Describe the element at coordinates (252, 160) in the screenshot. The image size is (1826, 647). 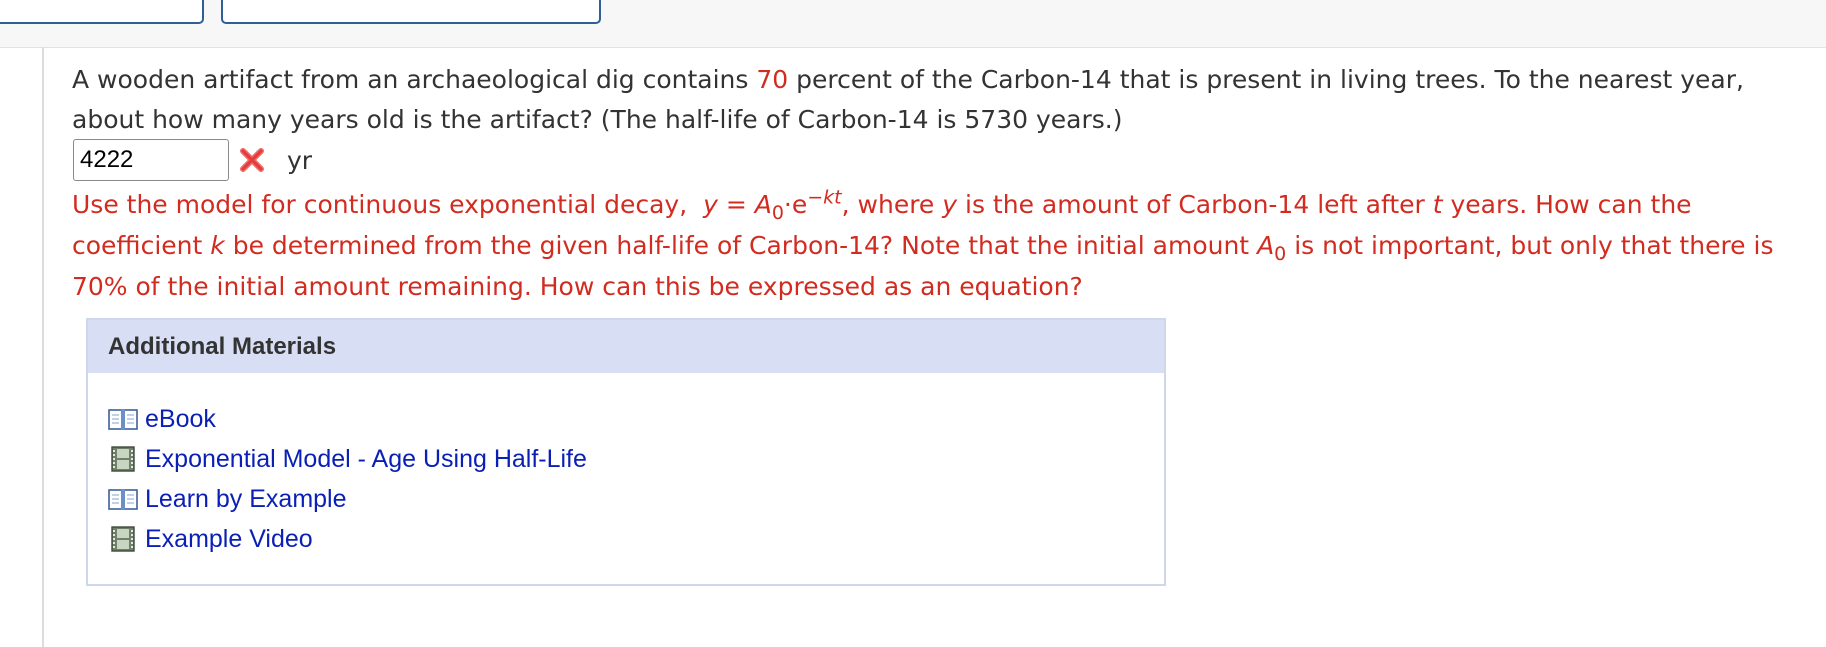
I see `x-icon` at that location.